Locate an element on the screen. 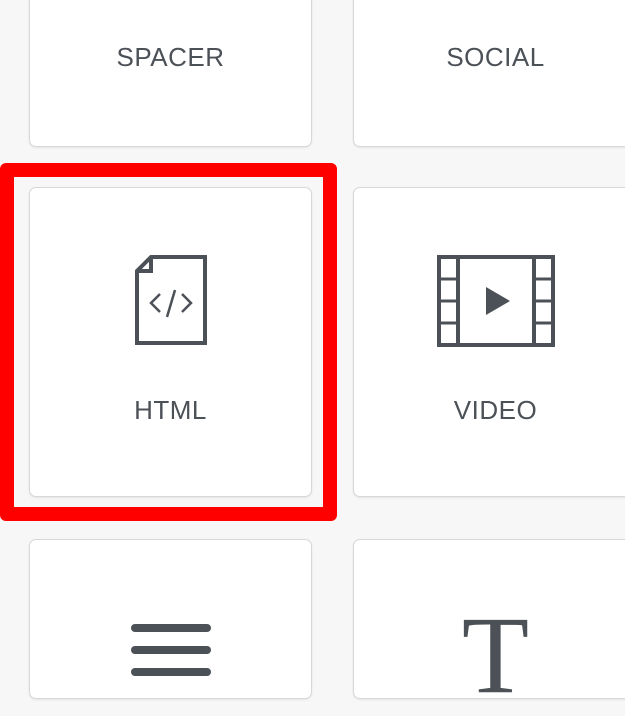 This screenshot has width=625, height=716. divider-lines-icon is located at coordinates (170, 652).